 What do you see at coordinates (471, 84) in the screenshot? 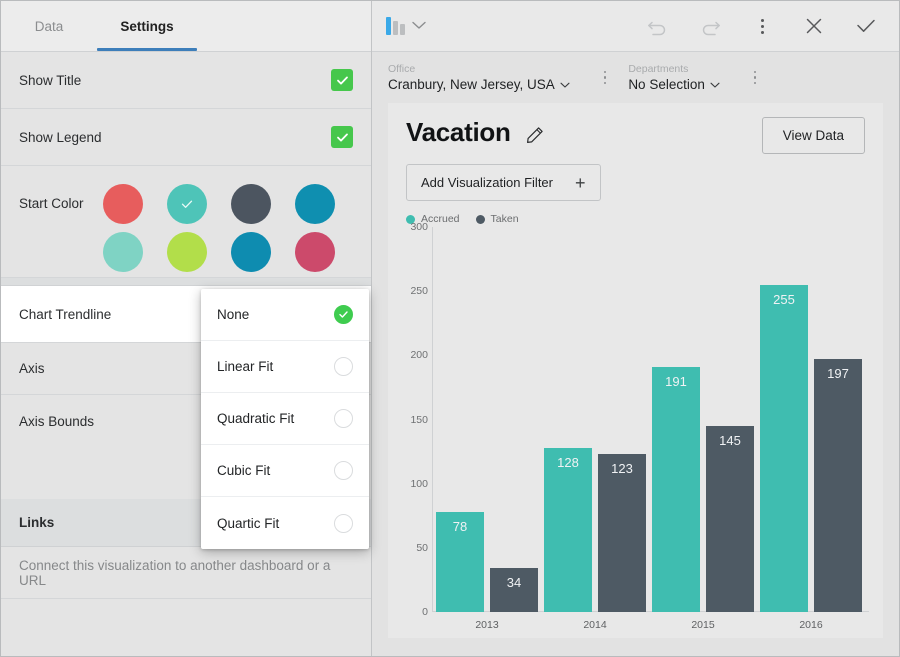
I see `filter-office-value-text: Cranbury, New Jersey, USA` at bounding box center [471, 84].